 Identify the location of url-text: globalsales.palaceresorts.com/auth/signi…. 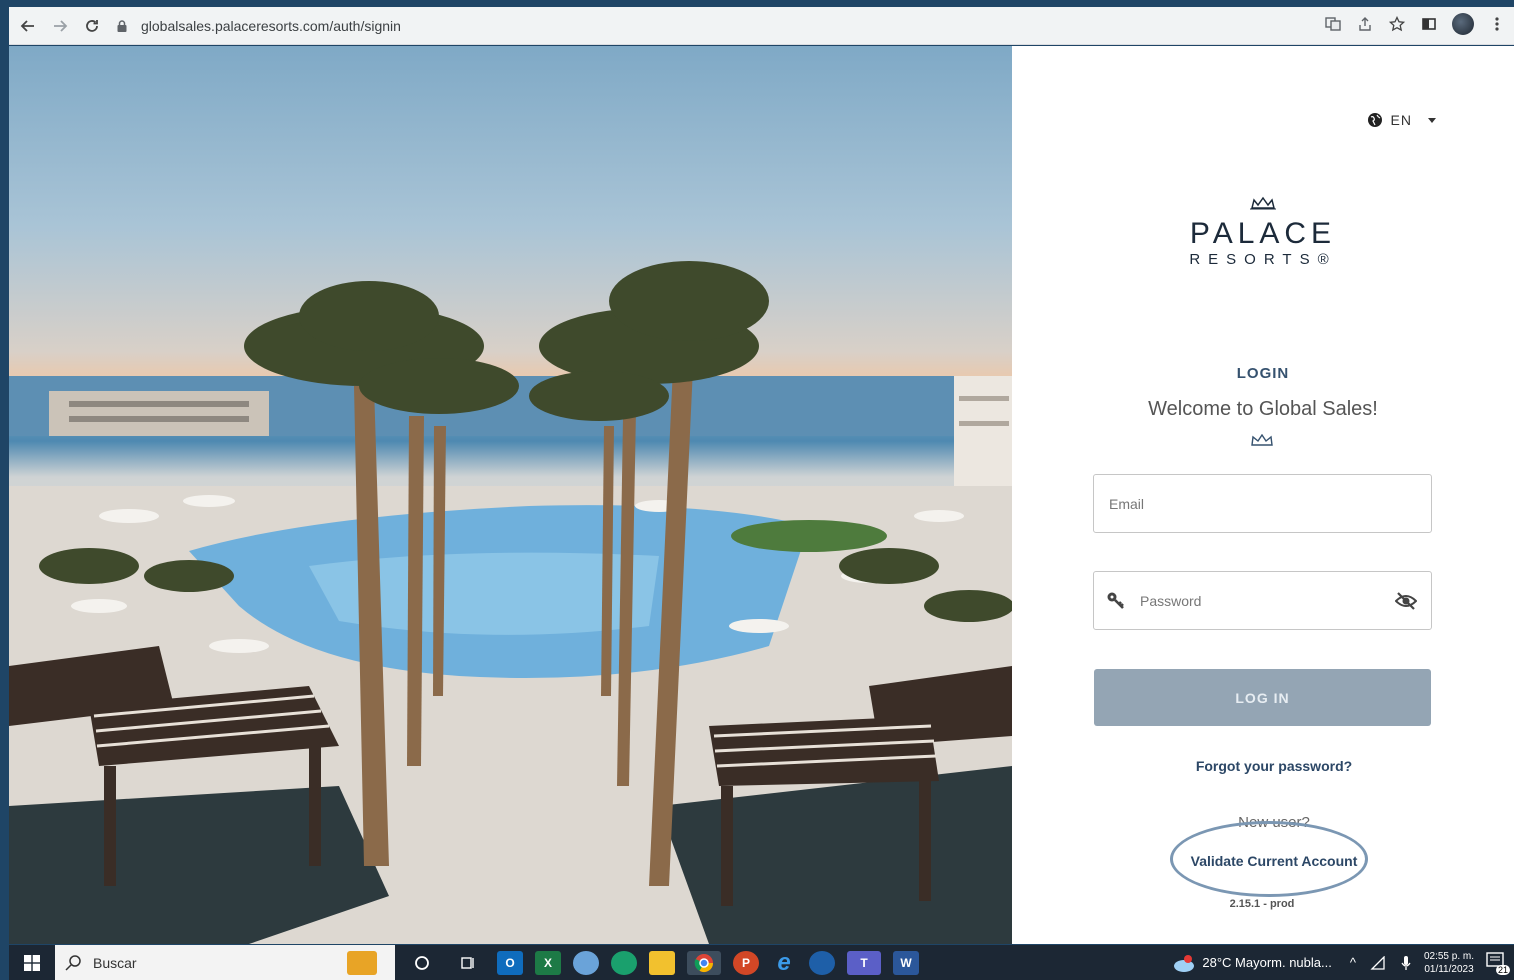
(271, 25).